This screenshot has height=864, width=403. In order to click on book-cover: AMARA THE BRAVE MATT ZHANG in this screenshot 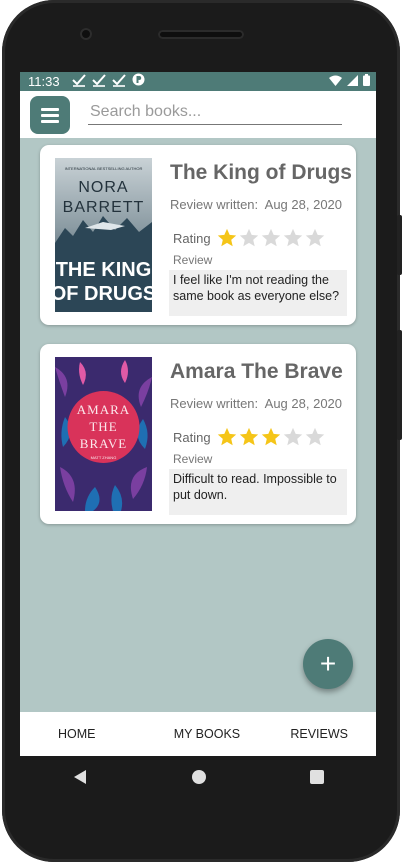, I will do `click(103, 434)`.